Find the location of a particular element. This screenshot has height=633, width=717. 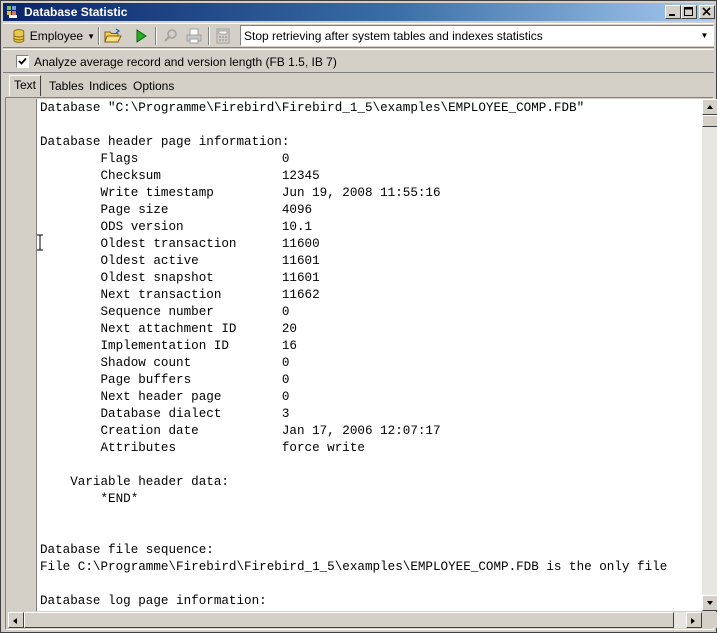

print-button is located at coordinates (194, 36).